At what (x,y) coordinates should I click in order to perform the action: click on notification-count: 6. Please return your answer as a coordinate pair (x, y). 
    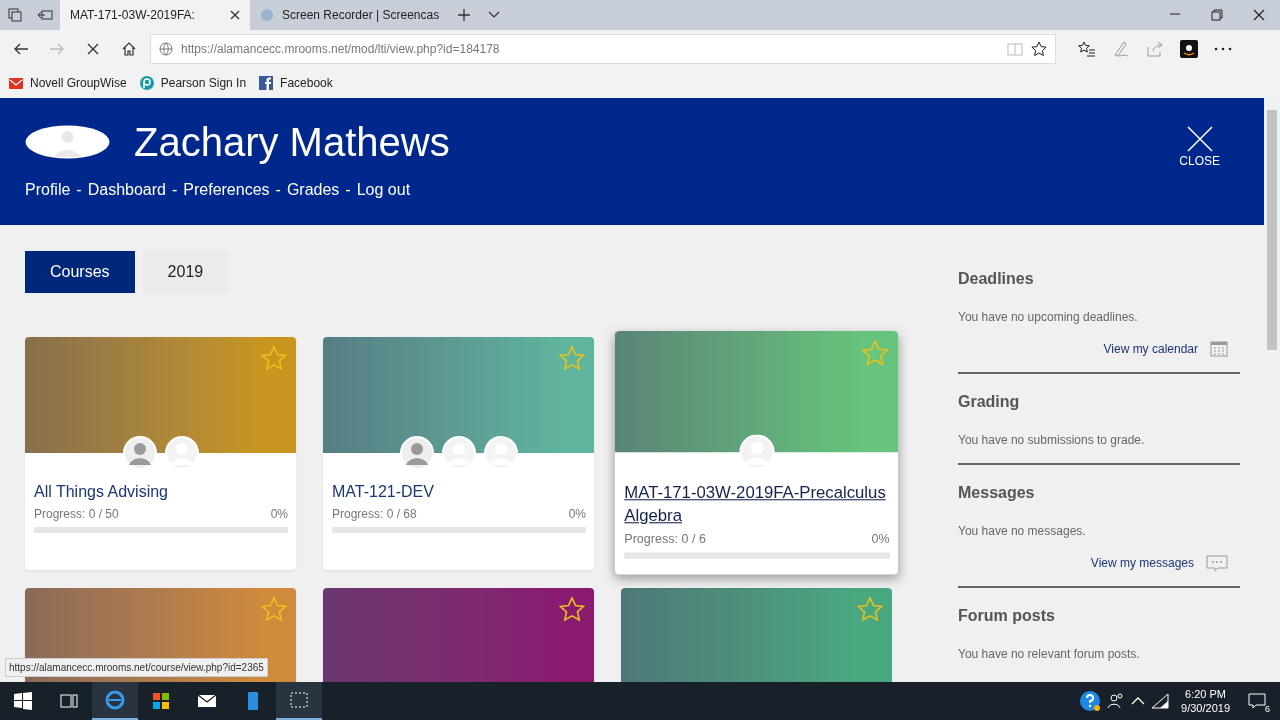
    Looking at the image, I should click on (1267, 709).